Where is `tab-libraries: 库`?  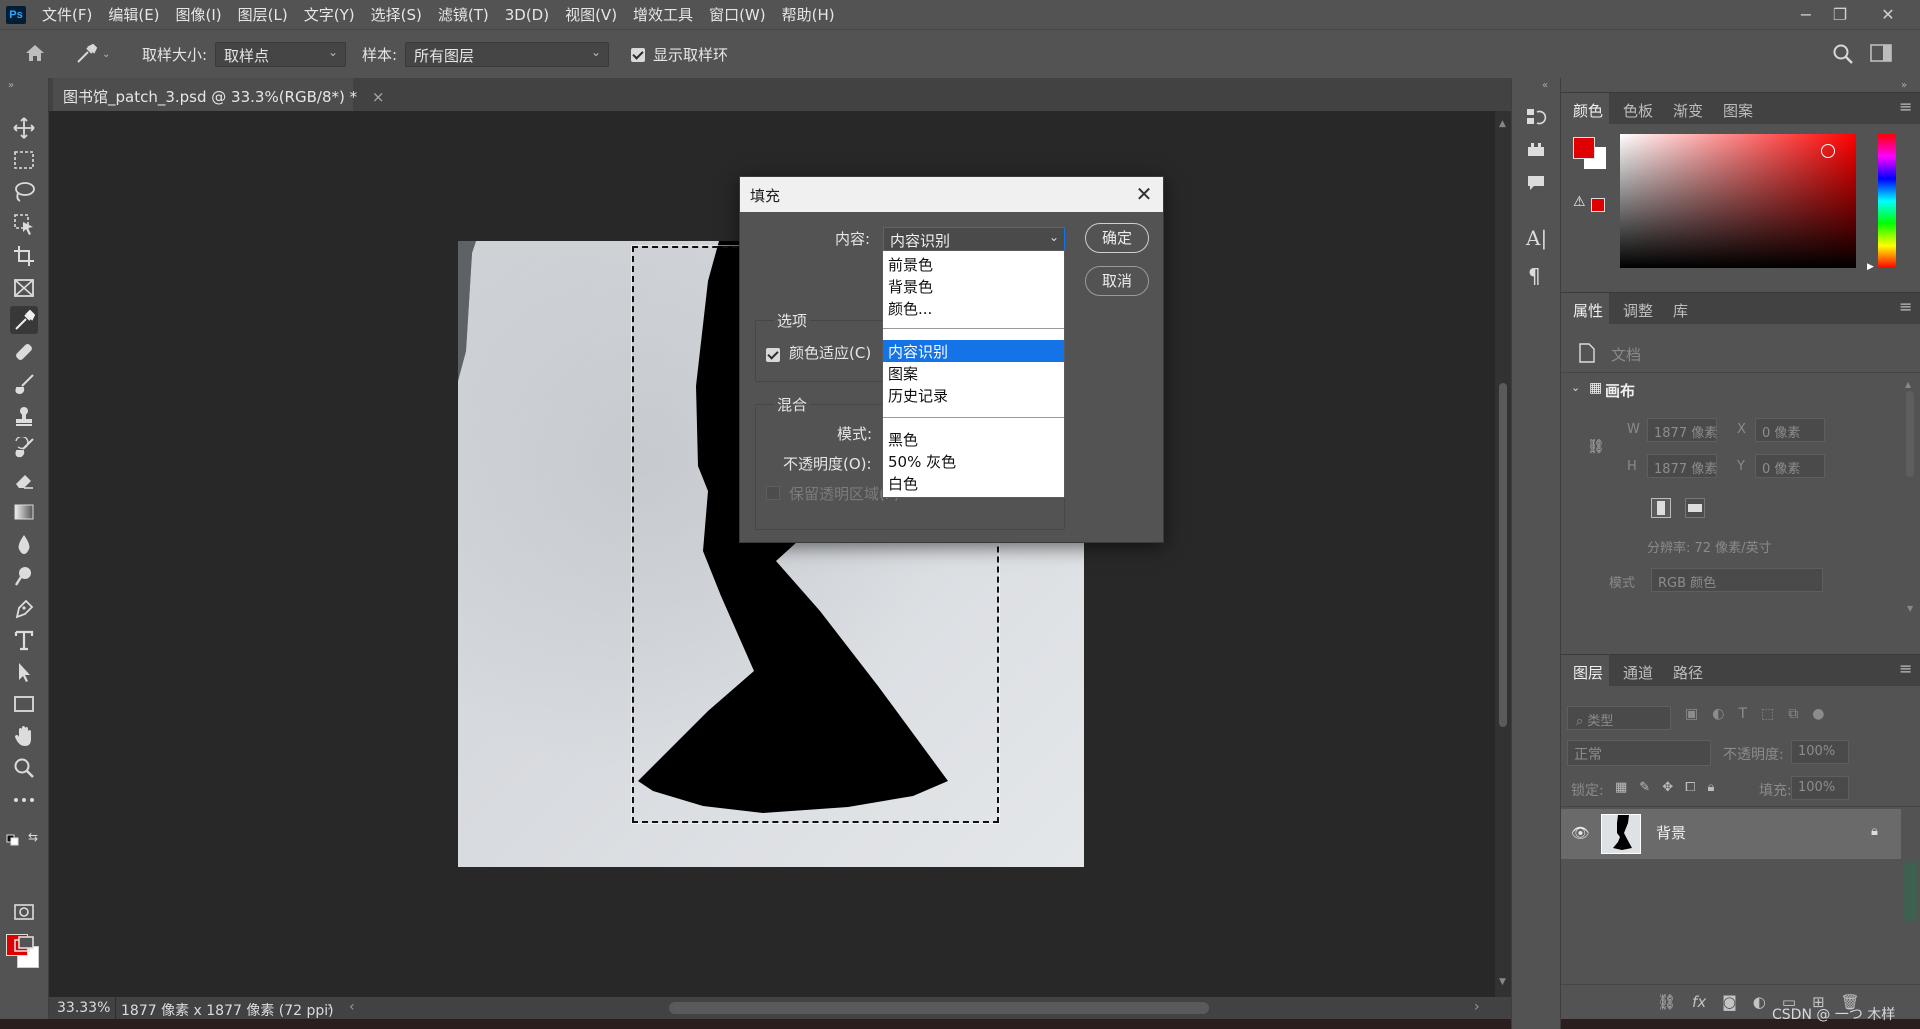 tab-libraries: 库 is located at coordinates (1680, 310).